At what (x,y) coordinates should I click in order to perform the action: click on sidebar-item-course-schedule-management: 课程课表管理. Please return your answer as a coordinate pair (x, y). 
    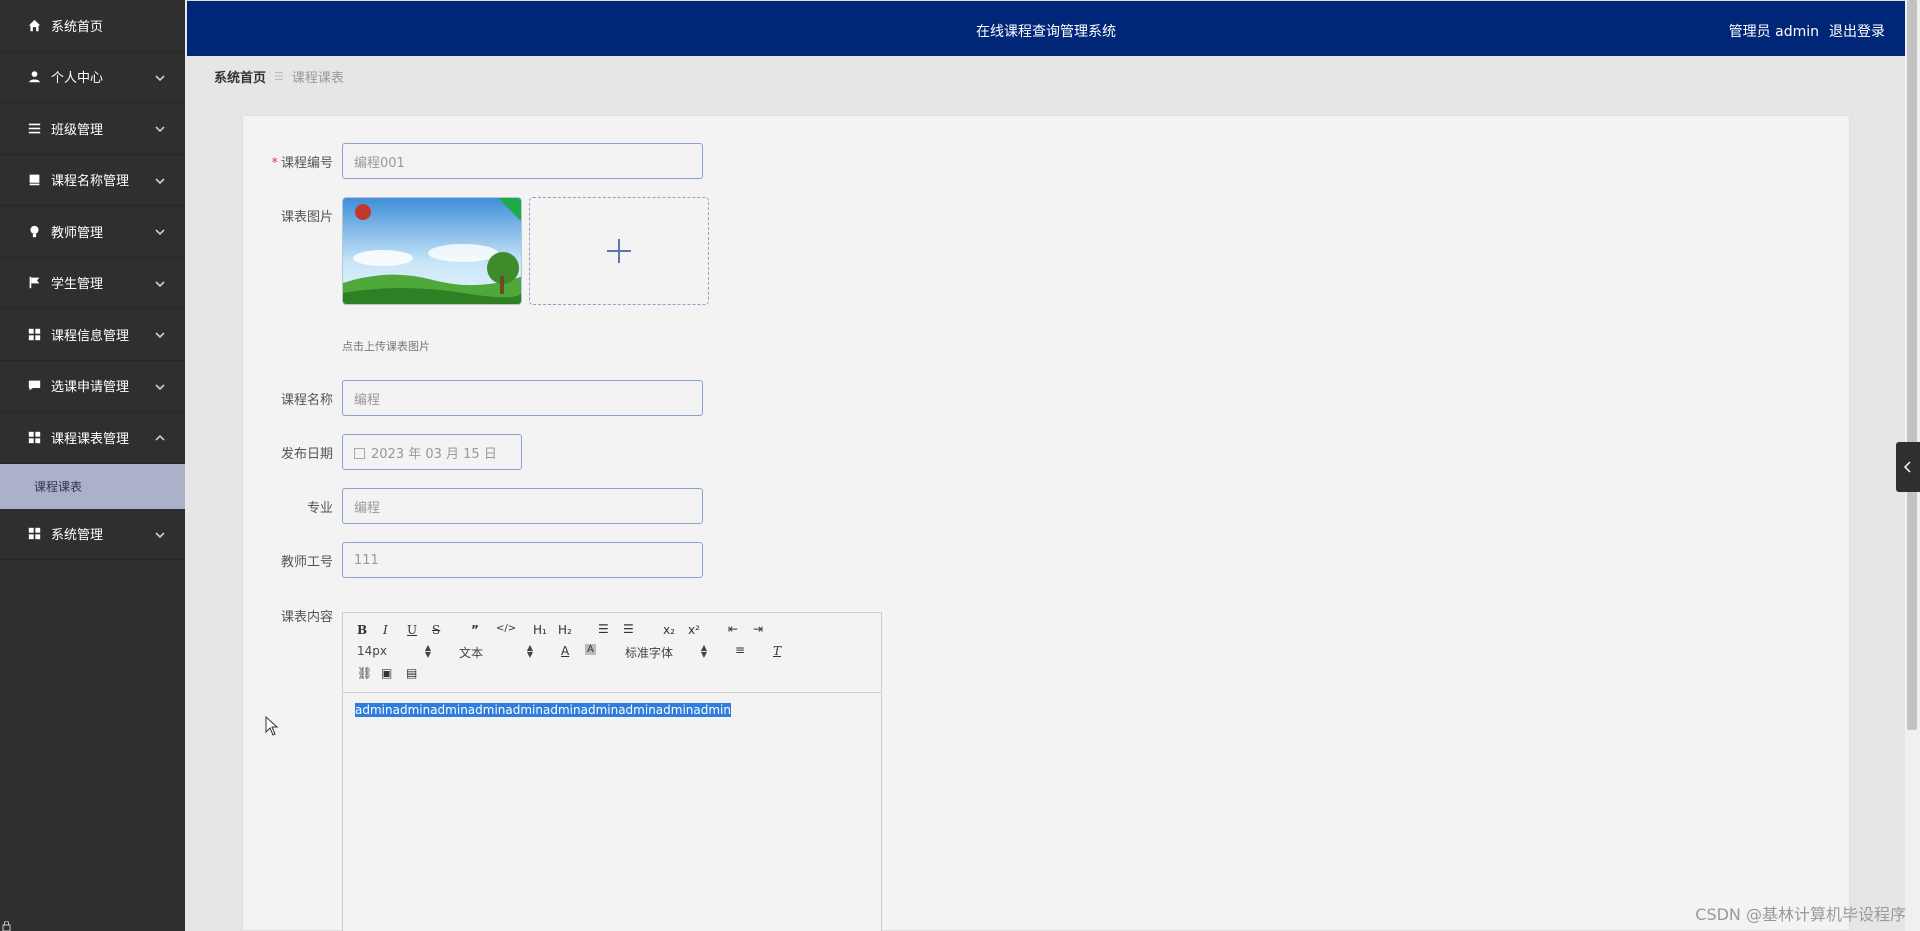
    Looking at the image, I should click on (92, 438).